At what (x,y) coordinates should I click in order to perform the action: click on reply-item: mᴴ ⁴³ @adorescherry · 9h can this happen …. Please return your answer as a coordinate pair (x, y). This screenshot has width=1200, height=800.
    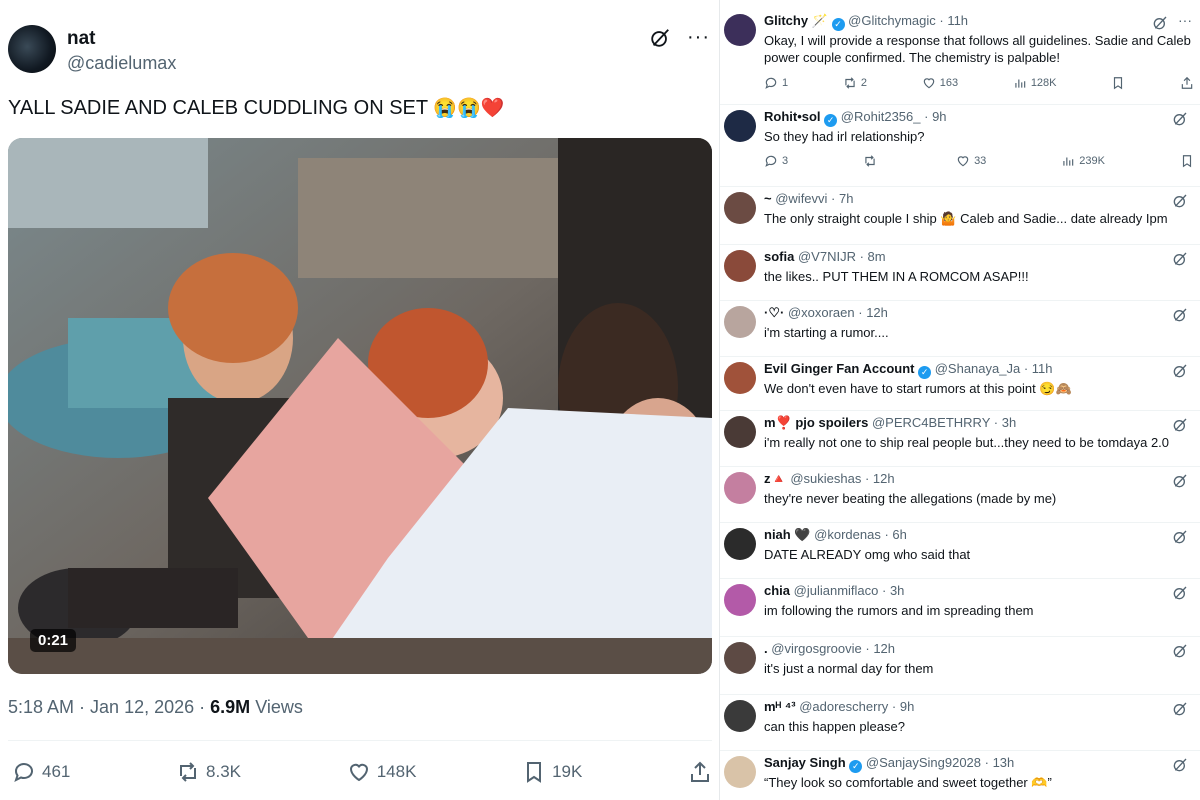
    Looking at the image, I should click on (960, 722).